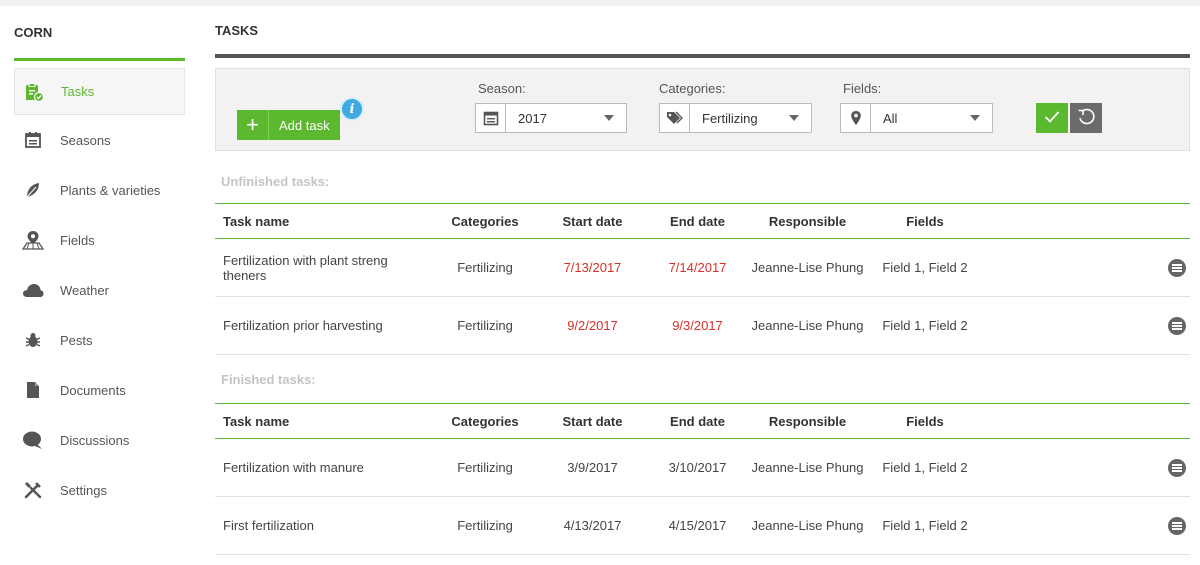  I want to click on sidebar-item-label: Pests, so click(76, 340).